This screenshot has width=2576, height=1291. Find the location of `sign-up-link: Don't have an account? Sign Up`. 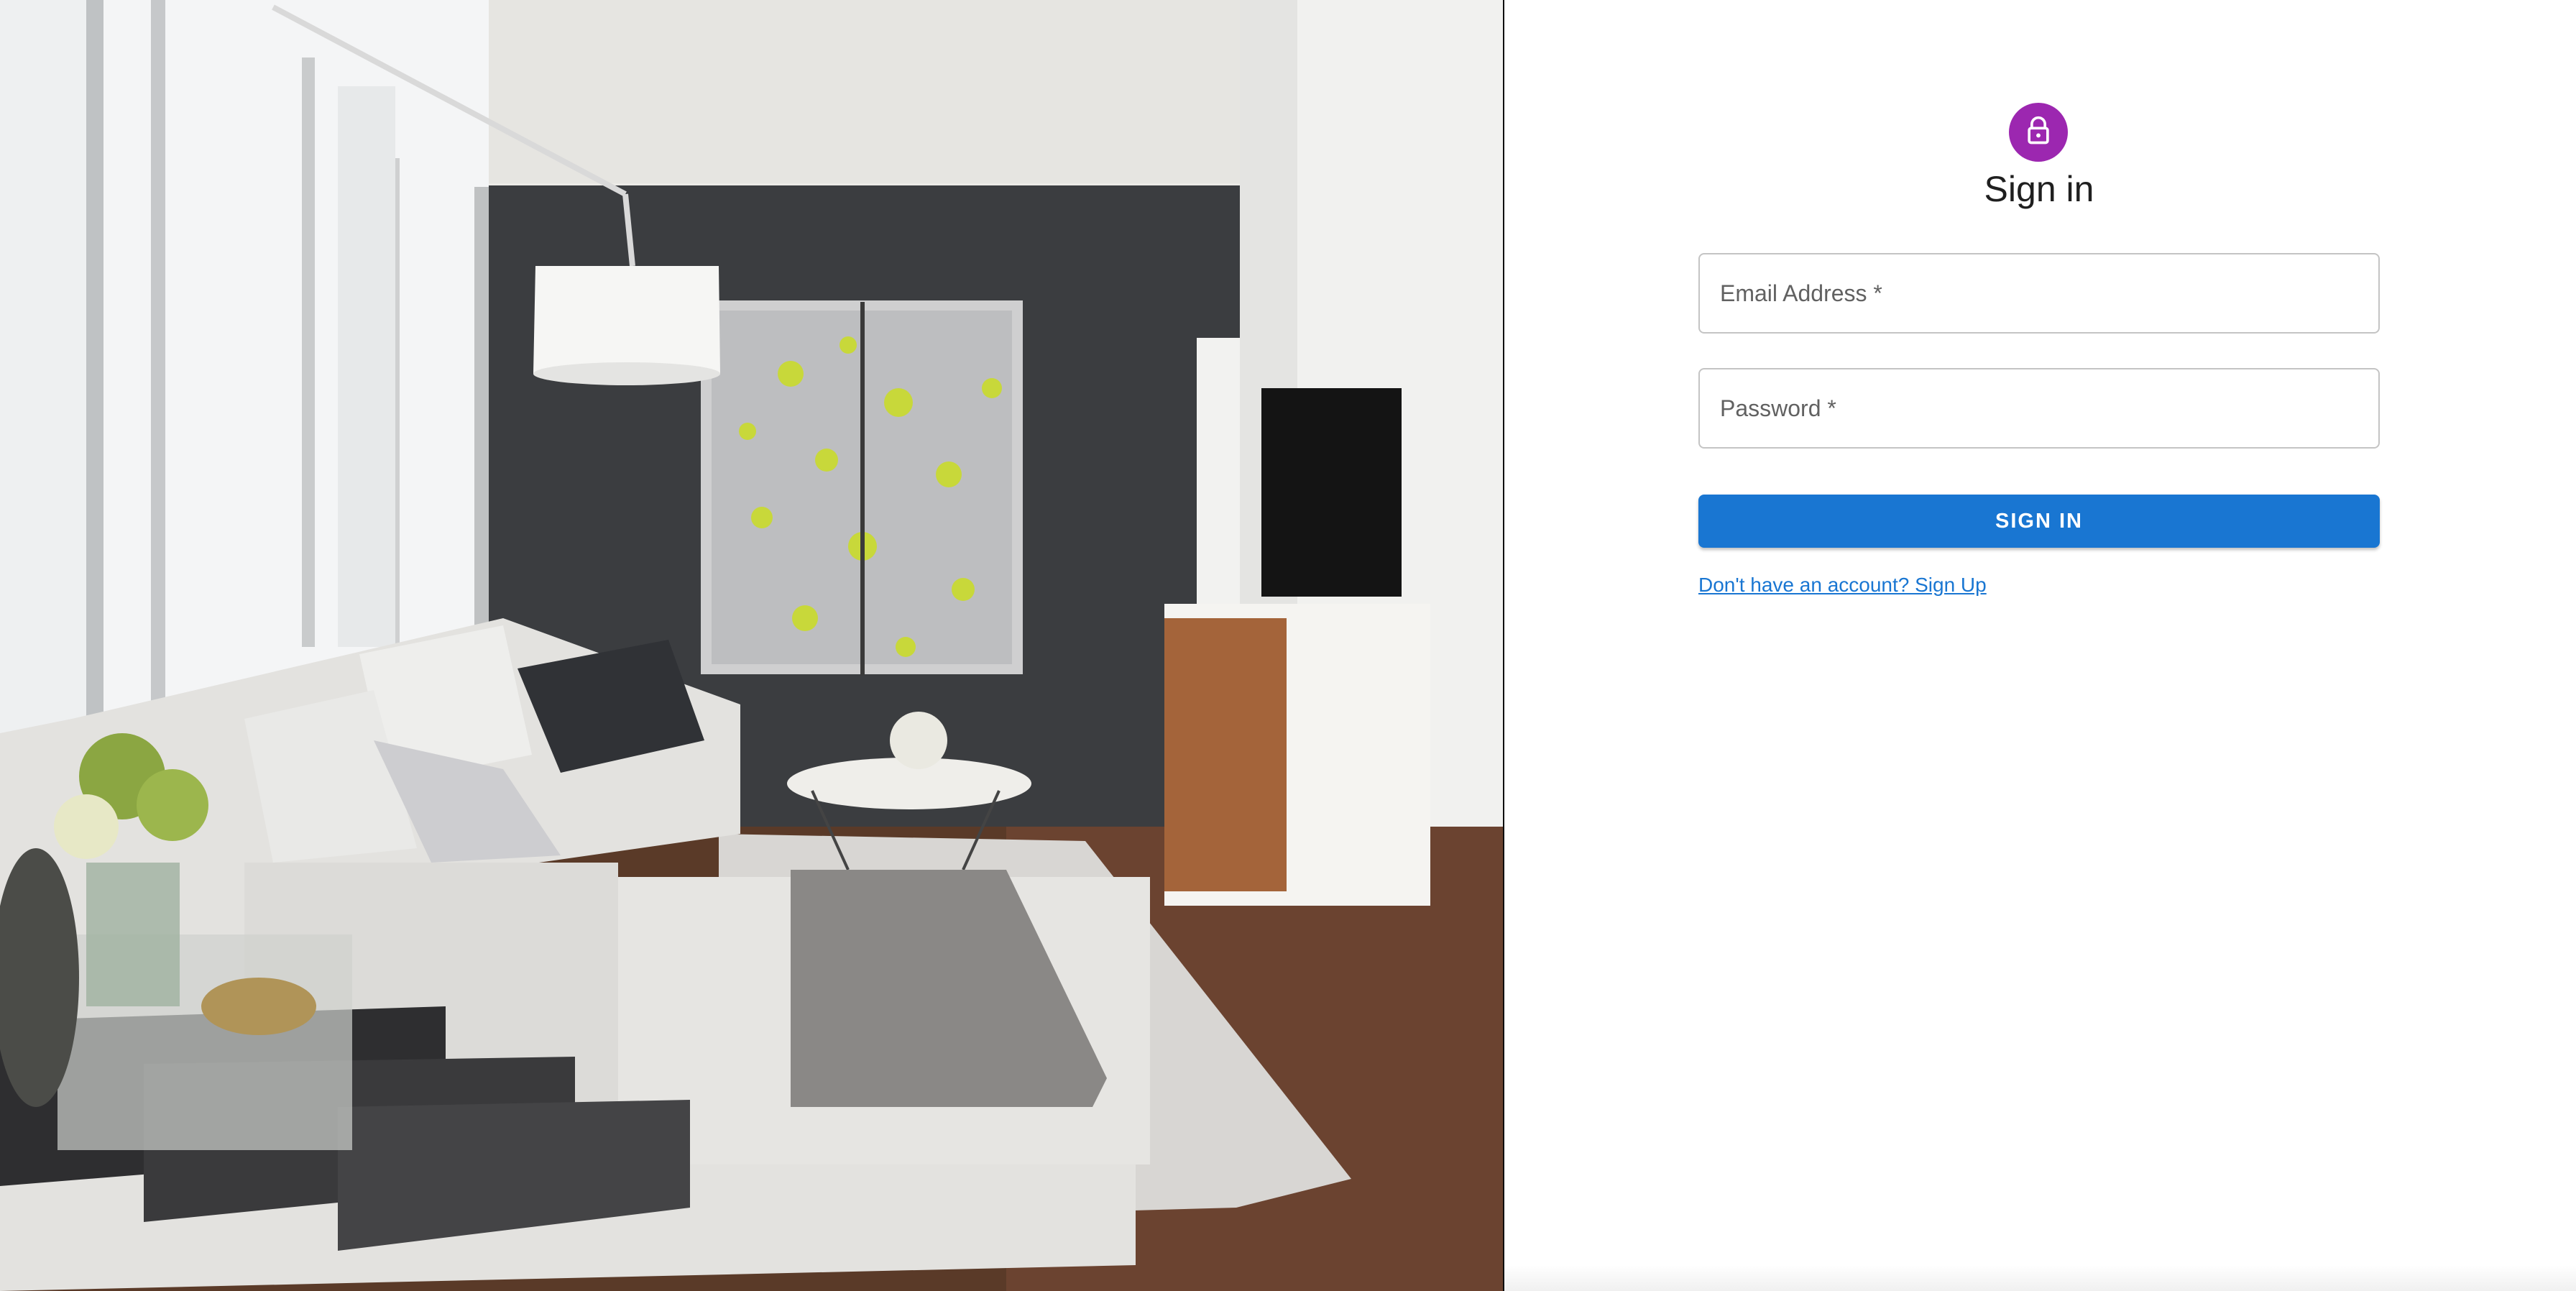

sign-up-link: Don't have an account? Sign Up is located at coordinates (1842, 585).